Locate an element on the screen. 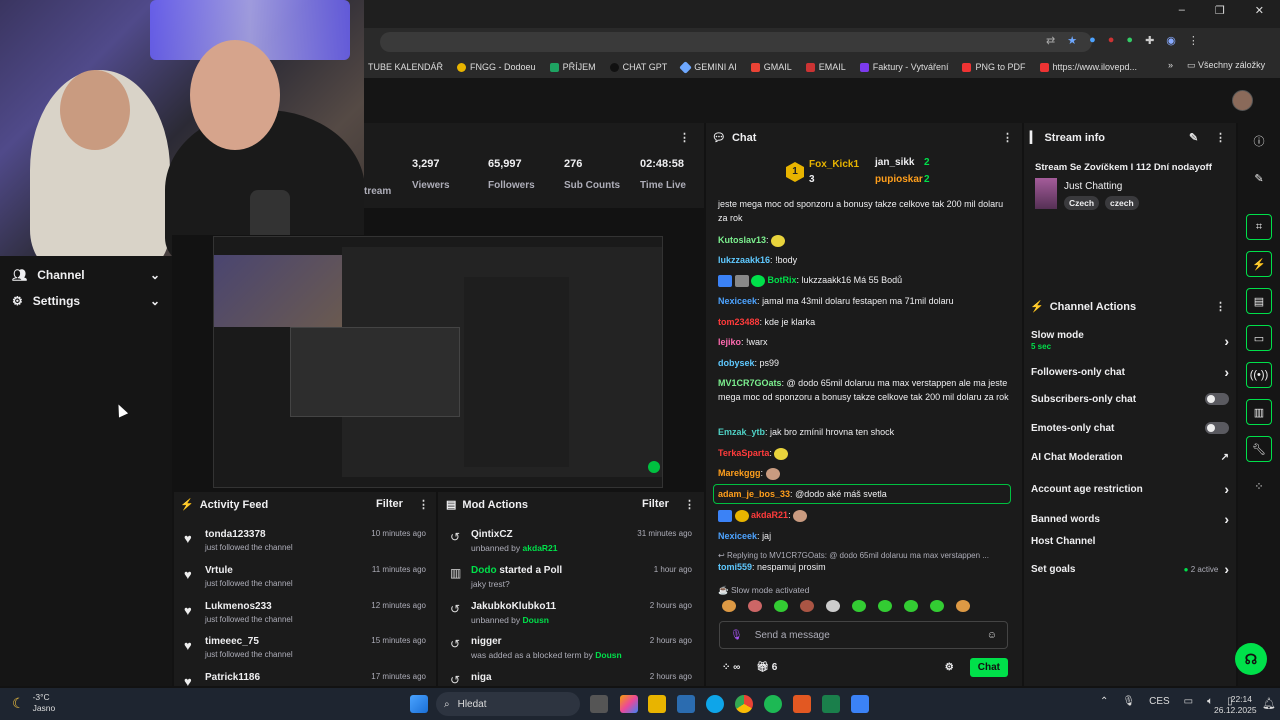 The image size is (1280, 720). category-name: Just Chatting is located at coordinates (1093, 186).